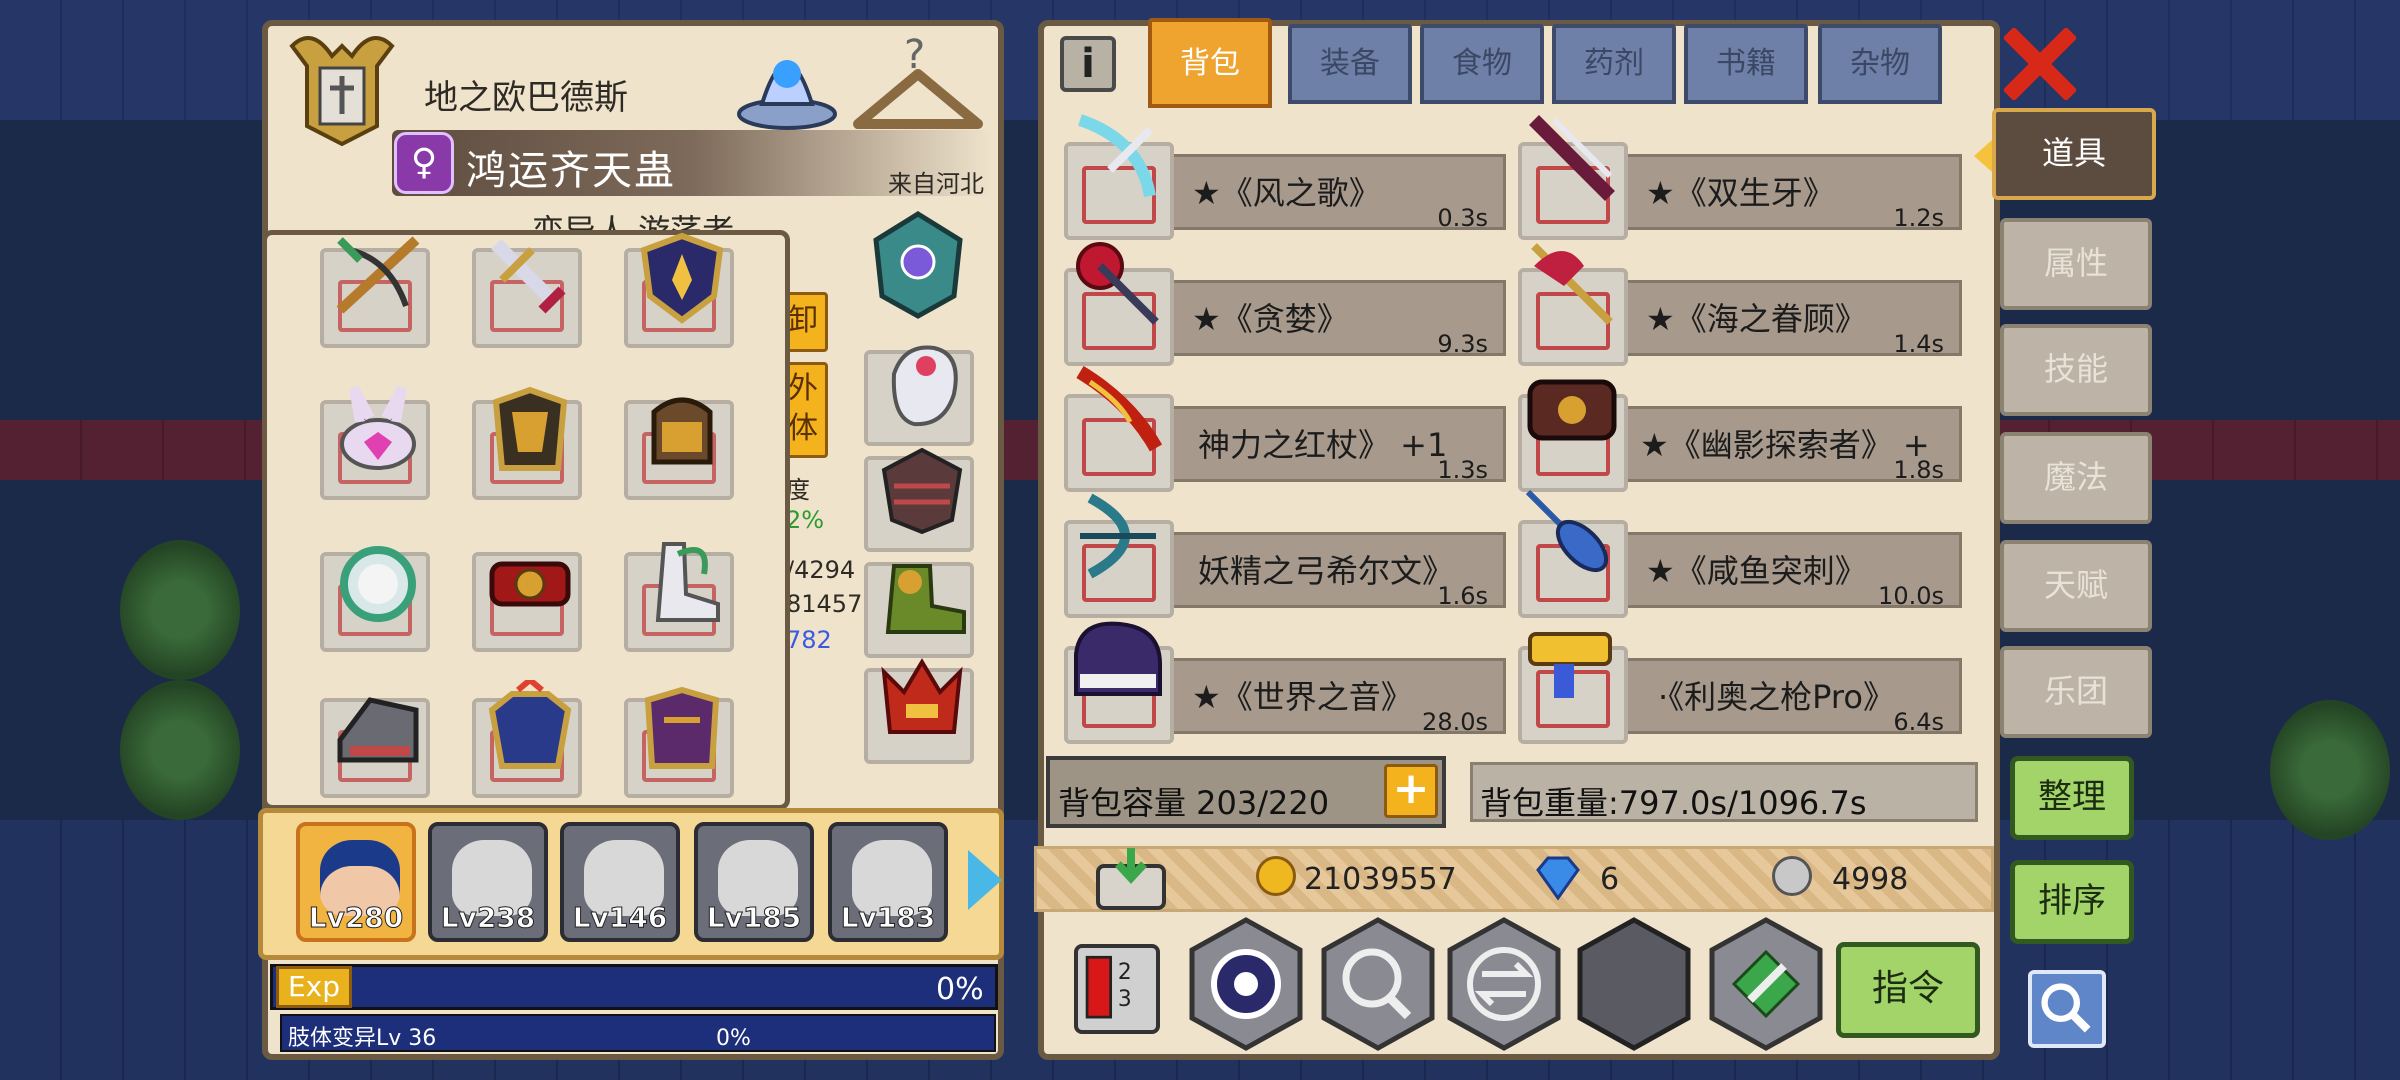  I want to click on tab-misc: 杂物, so click(1880, 64).